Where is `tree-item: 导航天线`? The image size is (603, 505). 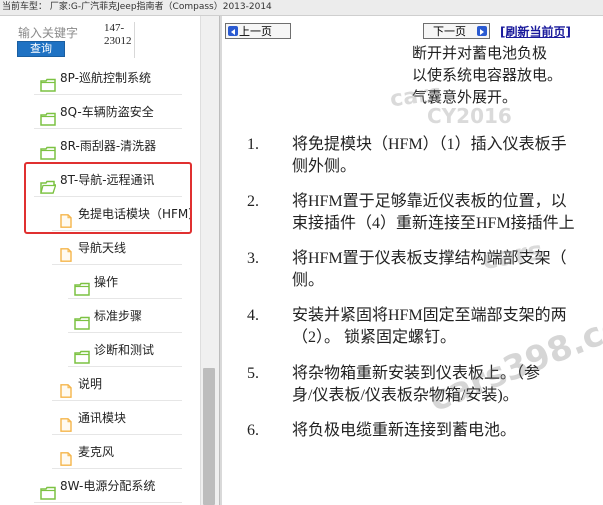
tree-item: 导航天线 is located at coordinates (100, 248).